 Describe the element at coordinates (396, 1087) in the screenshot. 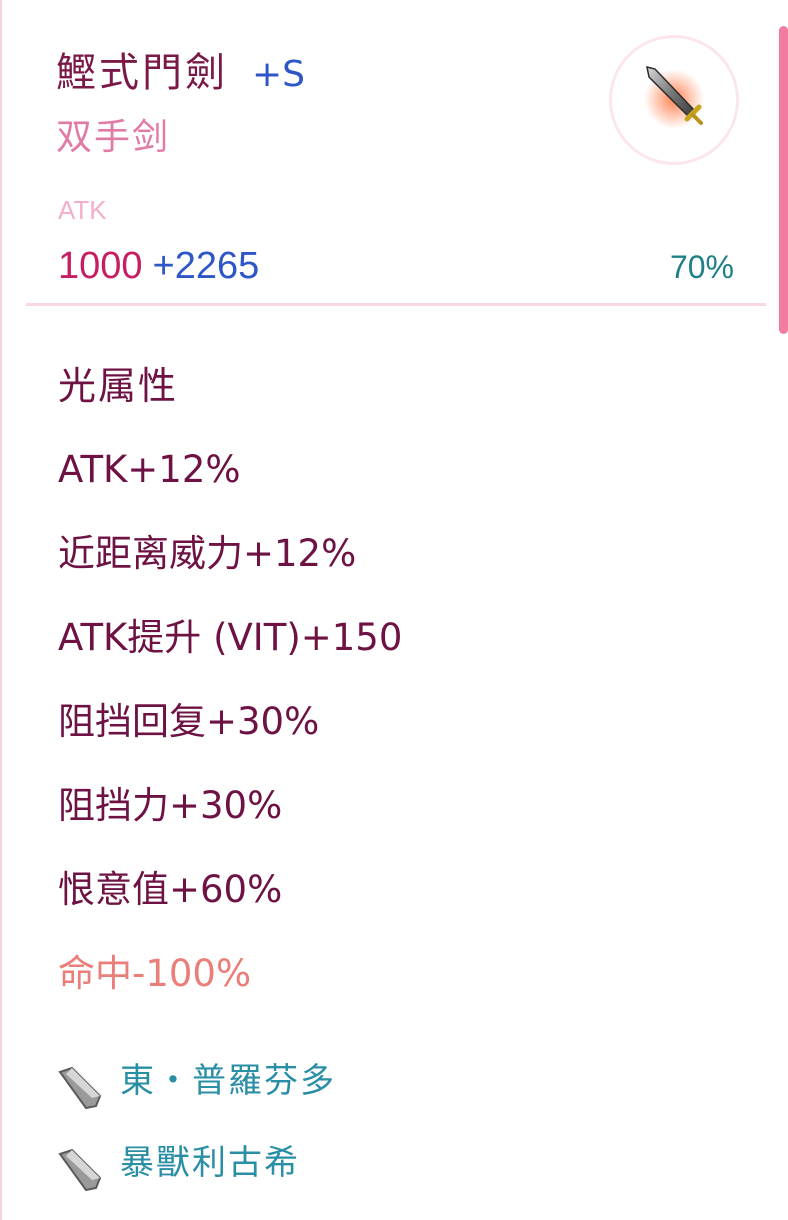

I see `crysta-item: 東・普羅芬多` at that location.